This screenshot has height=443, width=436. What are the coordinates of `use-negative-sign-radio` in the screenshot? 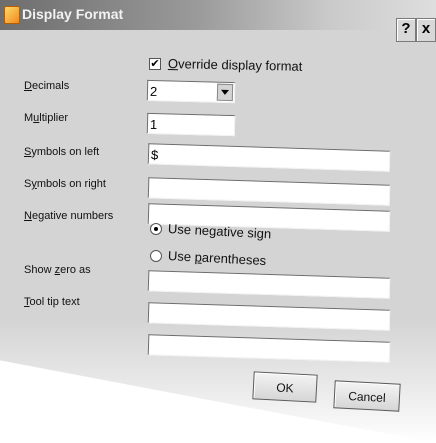 It's located at (156, 229).